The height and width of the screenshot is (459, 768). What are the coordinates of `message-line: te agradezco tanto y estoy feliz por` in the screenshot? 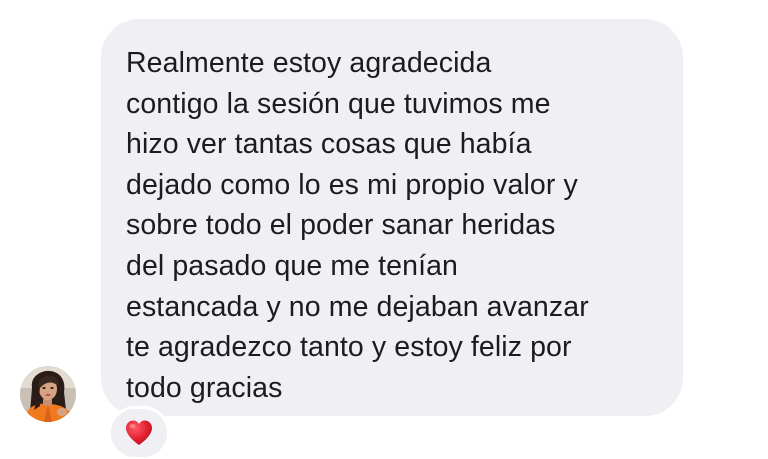 It's located at (349, 347).